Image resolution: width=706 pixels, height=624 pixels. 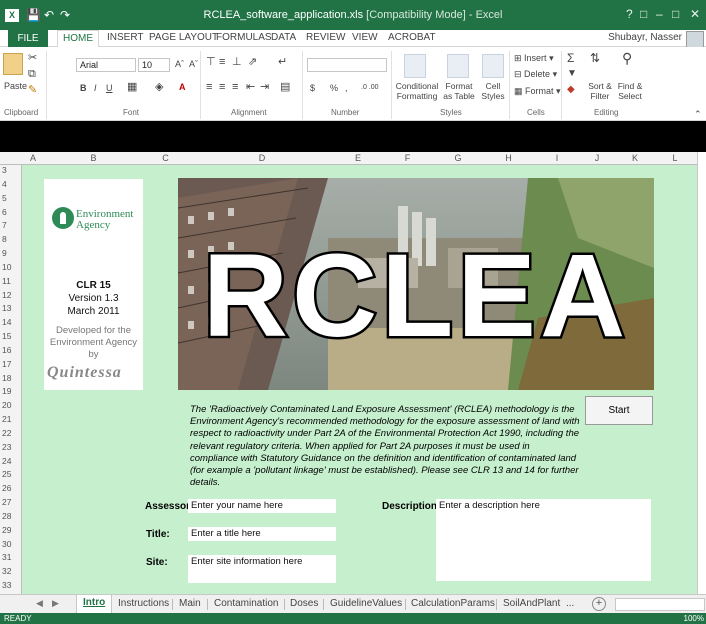 I want to click on align-center-icon: ≡, so click(x=222, y=87).